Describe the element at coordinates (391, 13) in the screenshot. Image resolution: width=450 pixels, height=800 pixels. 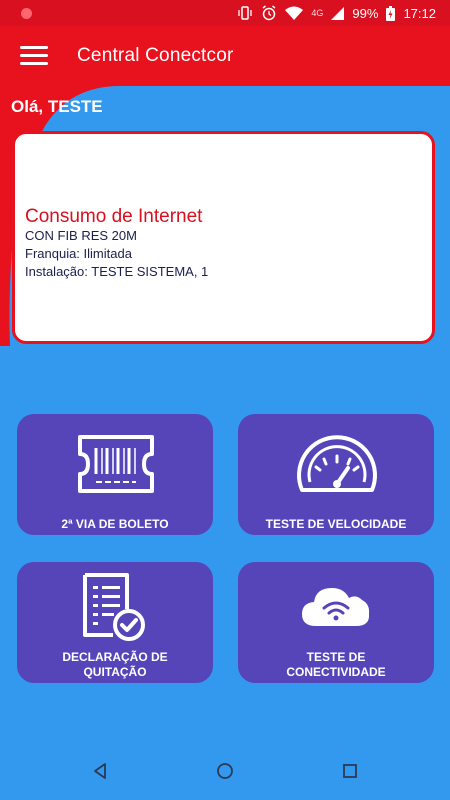
I see `battery-charging-icon` at that location.